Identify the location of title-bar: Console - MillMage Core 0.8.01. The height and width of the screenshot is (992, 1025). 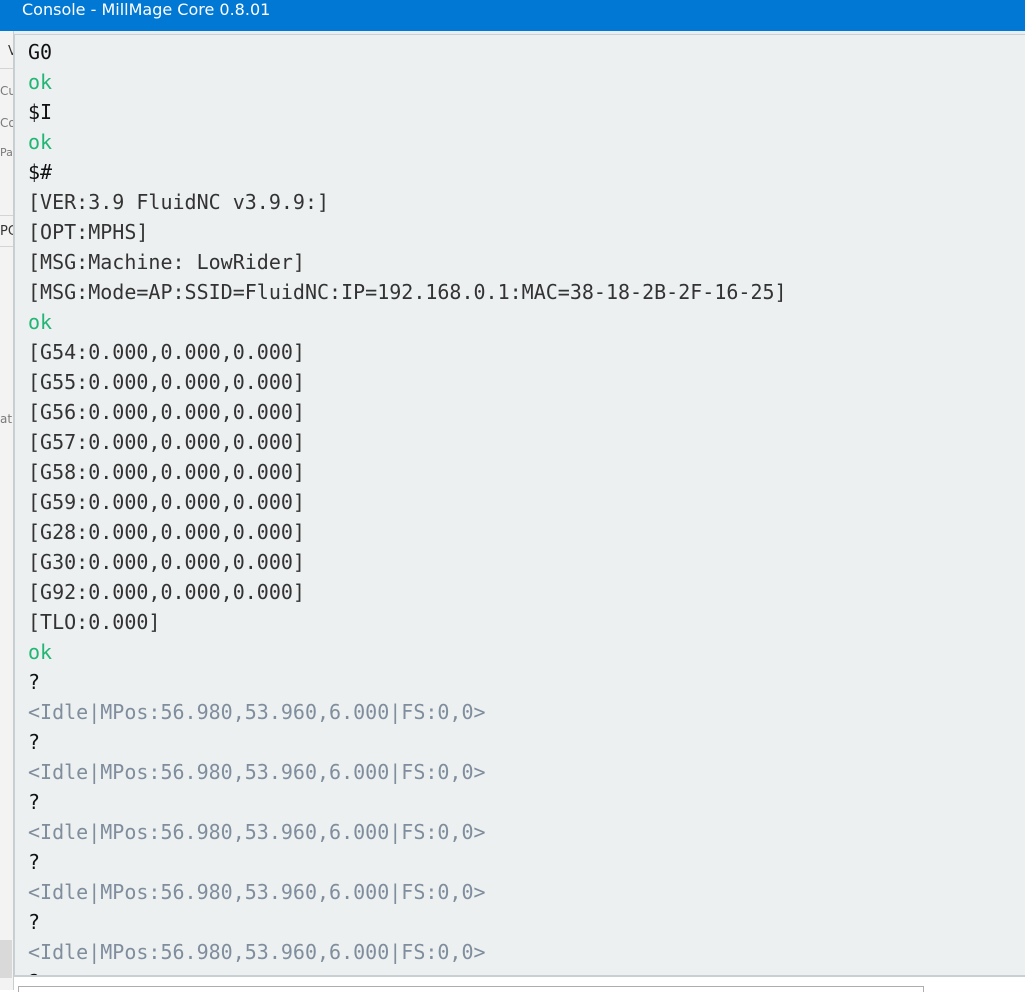
(512, 15).